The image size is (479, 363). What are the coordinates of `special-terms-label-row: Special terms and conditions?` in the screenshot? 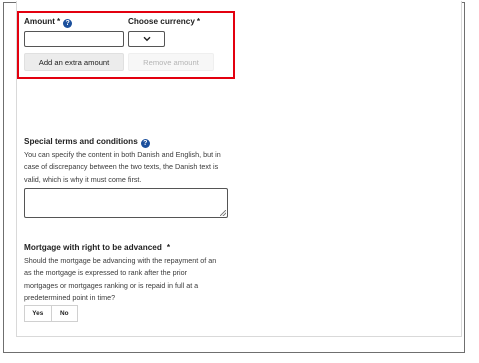 It's located at (87, 142).